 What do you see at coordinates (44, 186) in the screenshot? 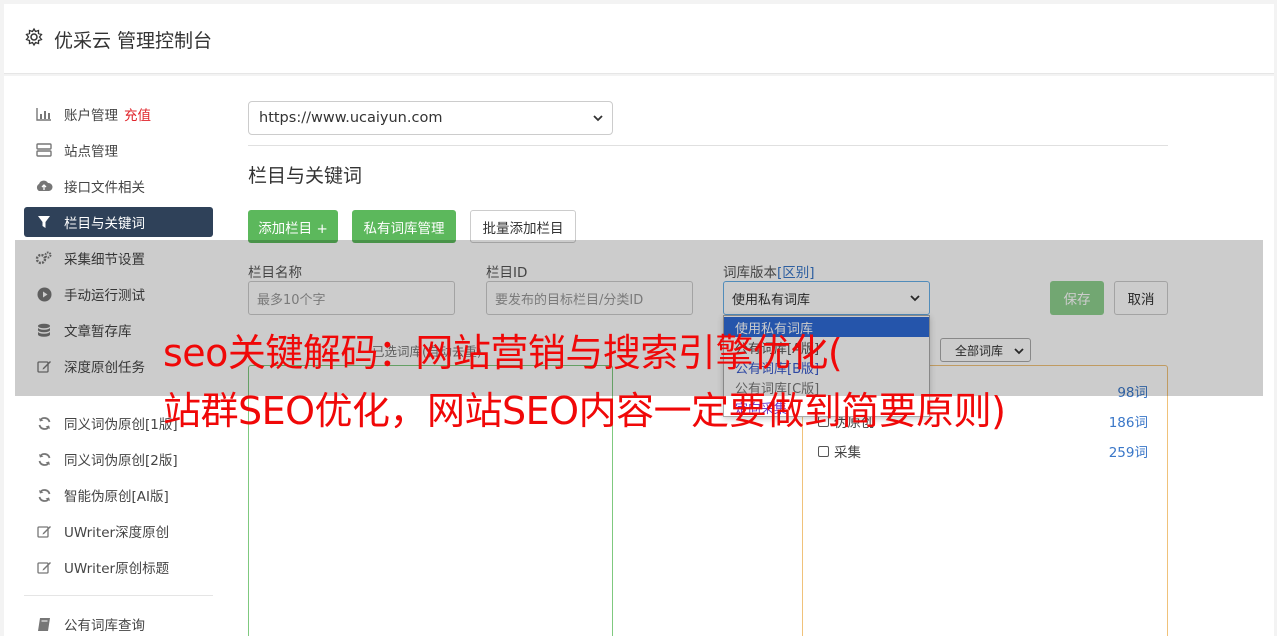
I see `cloud-upload-icon` at bounding box center [44, 186].